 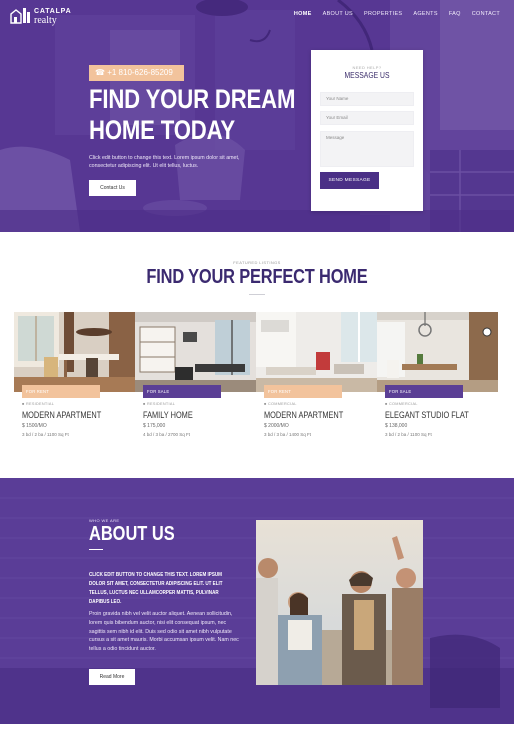 I want to click on form-kicker: NEED HELP?, so click(x=367, y=67).